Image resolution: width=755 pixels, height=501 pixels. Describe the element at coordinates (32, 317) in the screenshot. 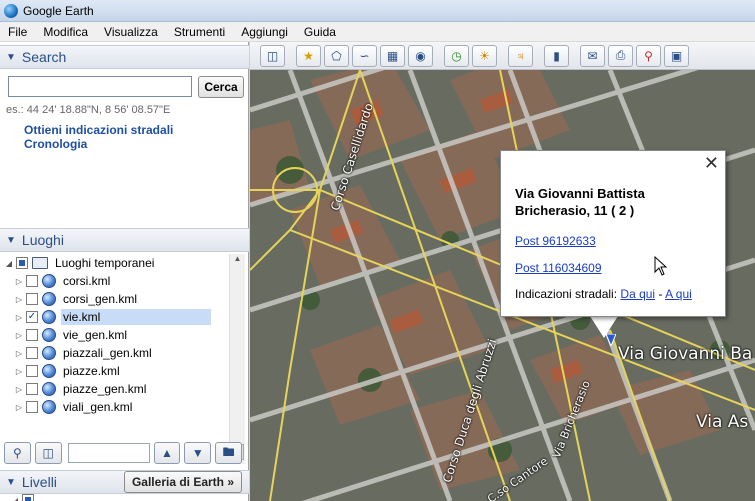

I see `item-checkbox-checked: ✓` at that location.